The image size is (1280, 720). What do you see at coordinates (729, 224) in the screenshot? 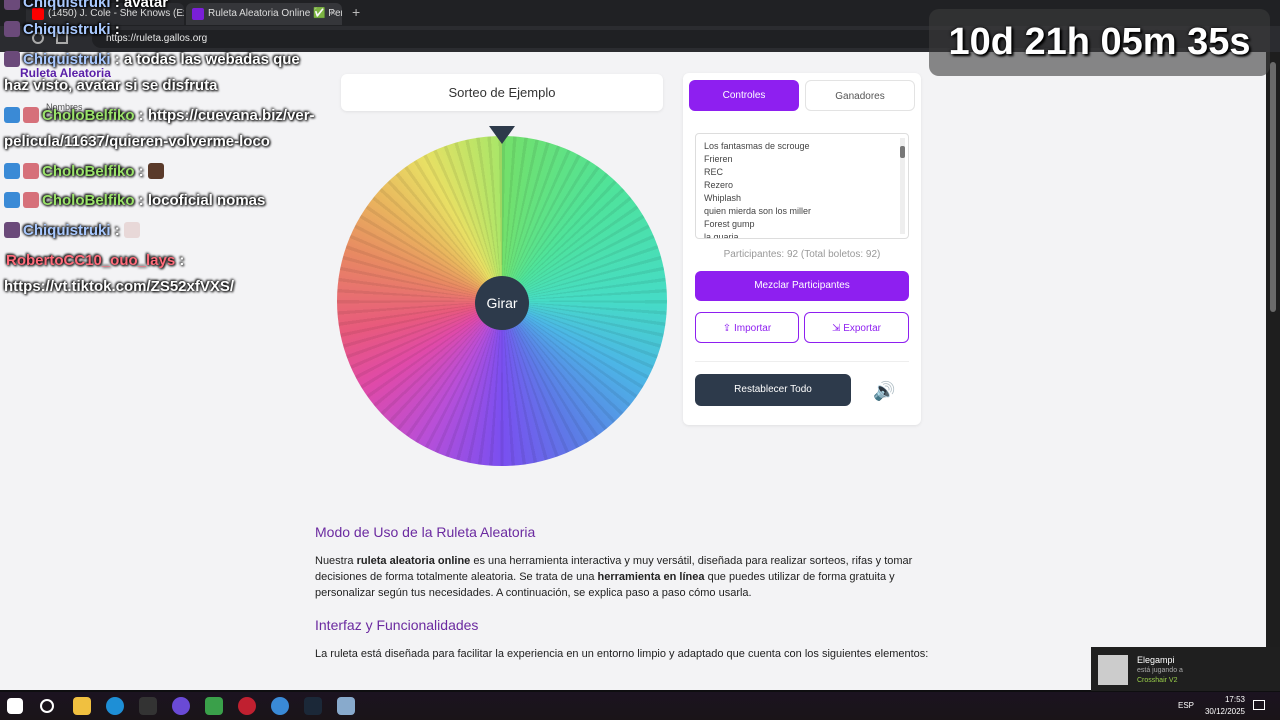
I see `list-item: Forest gump` at bounding box center [729, 224].